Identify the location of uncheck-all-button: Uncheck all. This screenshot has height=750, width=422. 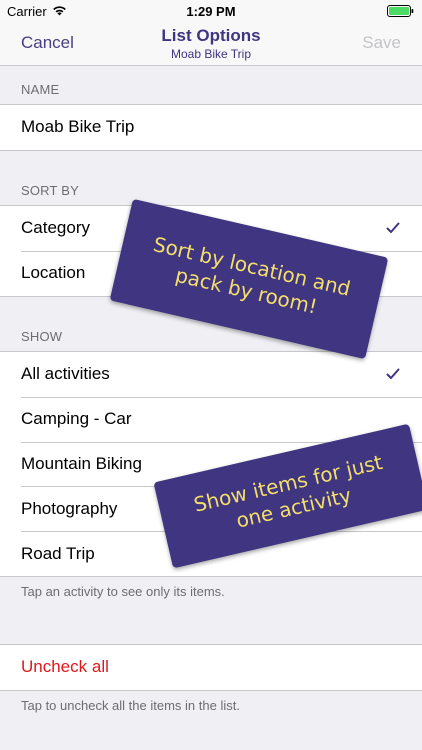
(211, 667).